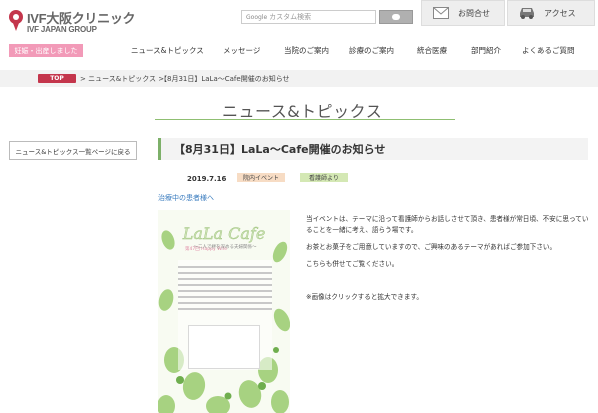 This screenshot has width=598, height=413. I want to click on contact-button: お問合せ, so click(463, 13).